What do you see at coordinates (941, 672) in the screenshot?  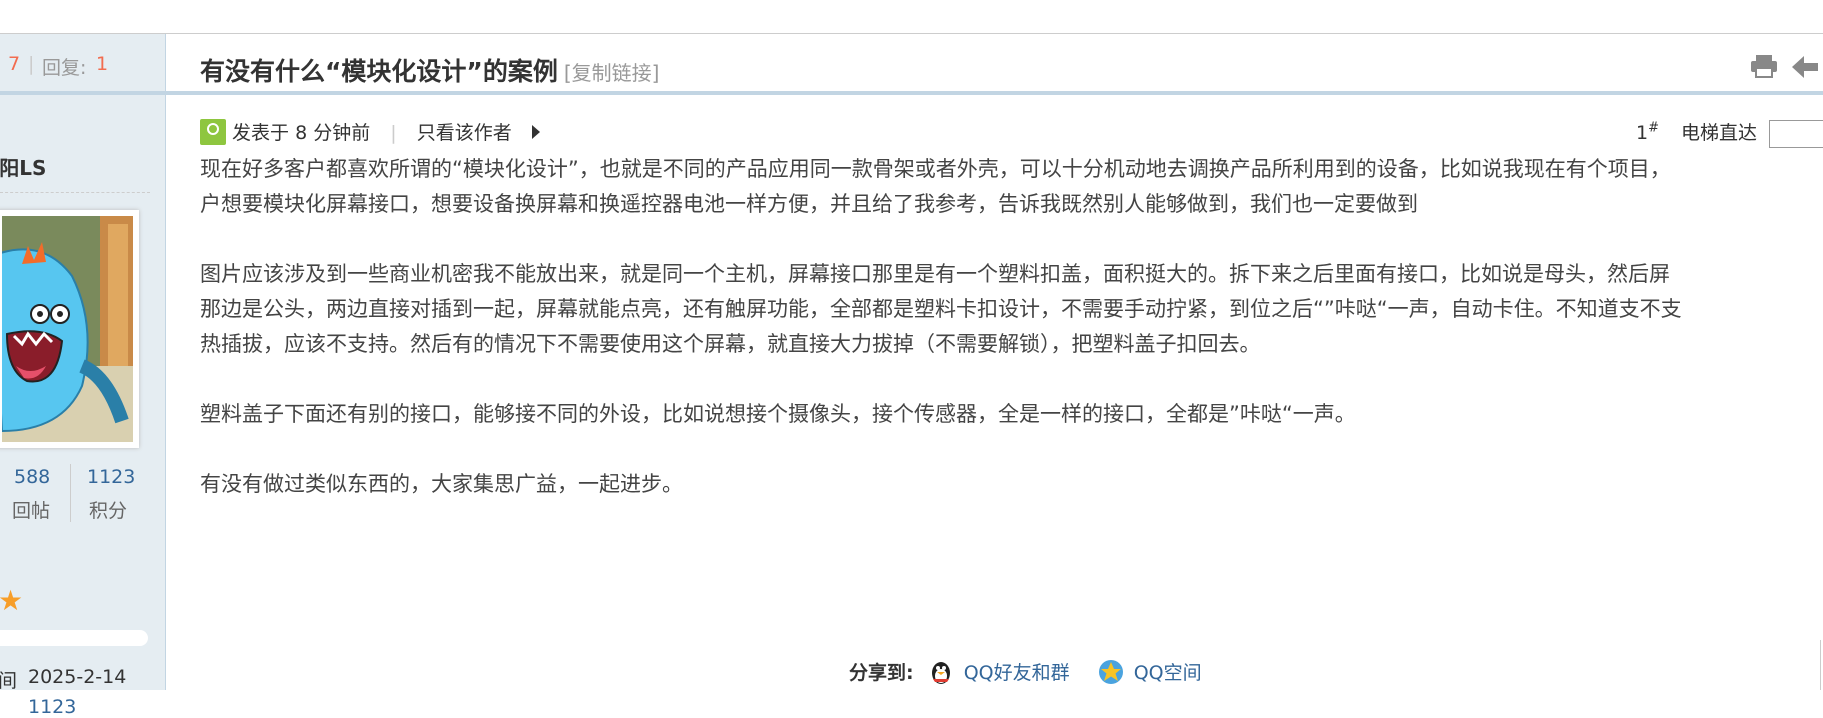 I see `qq-penguin-icon` at bounding box center [941, 672].